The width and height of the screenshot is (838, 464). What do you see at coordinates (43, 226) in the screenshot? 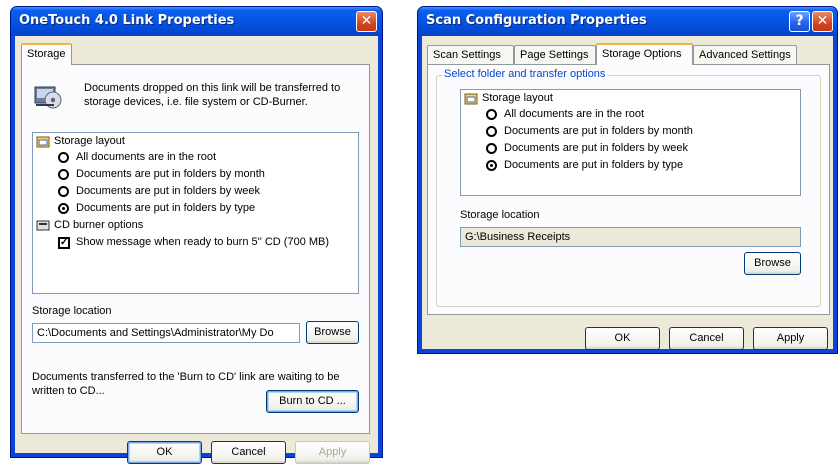
I see `cd-burner-icon` at bounding box center [43, 226].